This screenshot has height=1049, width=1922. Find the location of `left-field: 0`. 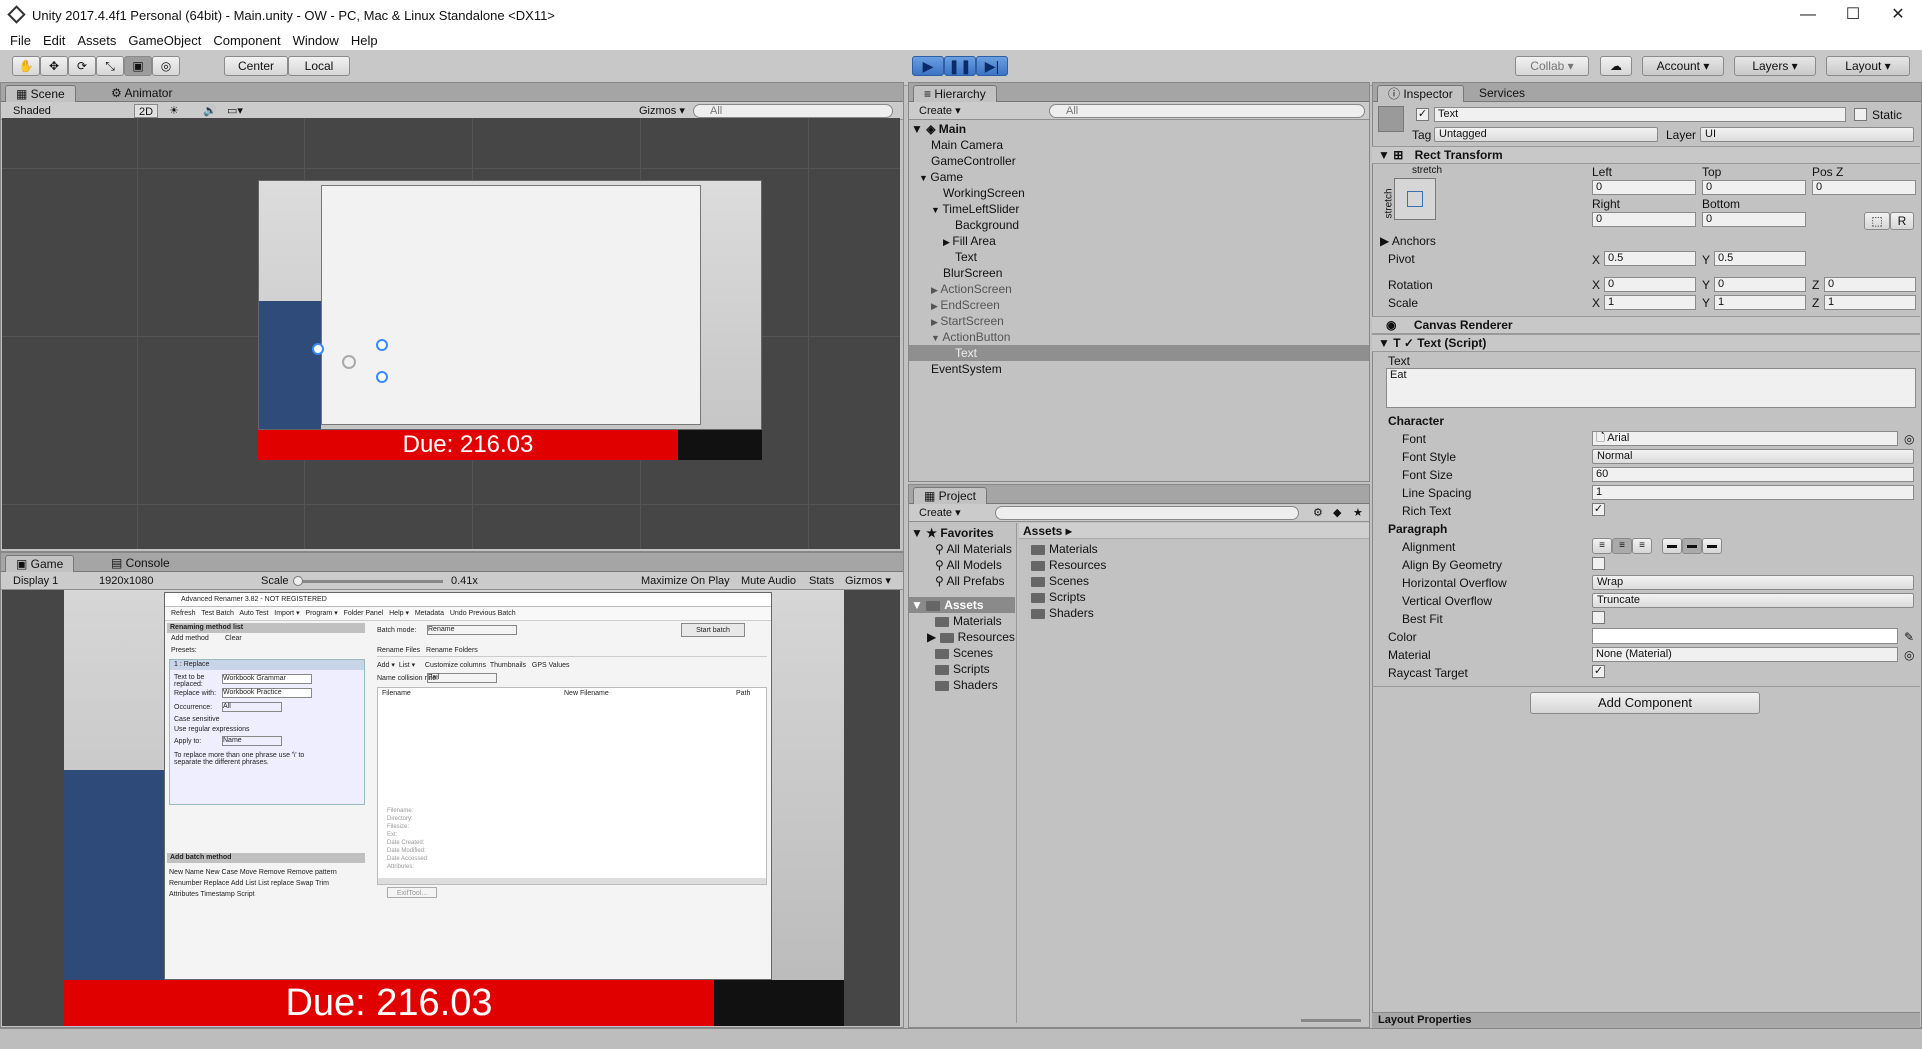

left-field: 0 is located at coordinates (1644, 187).